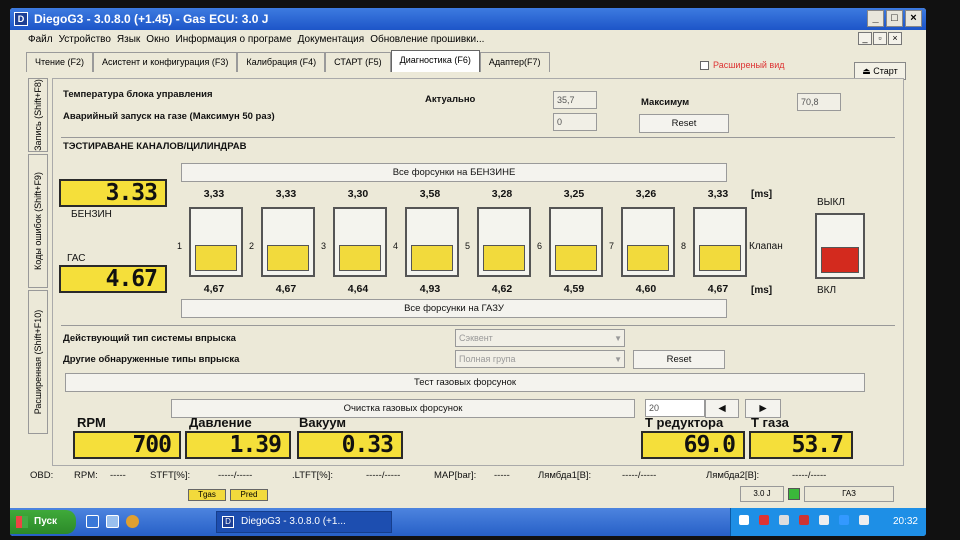  Describe the element at coordinates (288, 242) in the screenshot. I see `cyl-2-button` at that location.